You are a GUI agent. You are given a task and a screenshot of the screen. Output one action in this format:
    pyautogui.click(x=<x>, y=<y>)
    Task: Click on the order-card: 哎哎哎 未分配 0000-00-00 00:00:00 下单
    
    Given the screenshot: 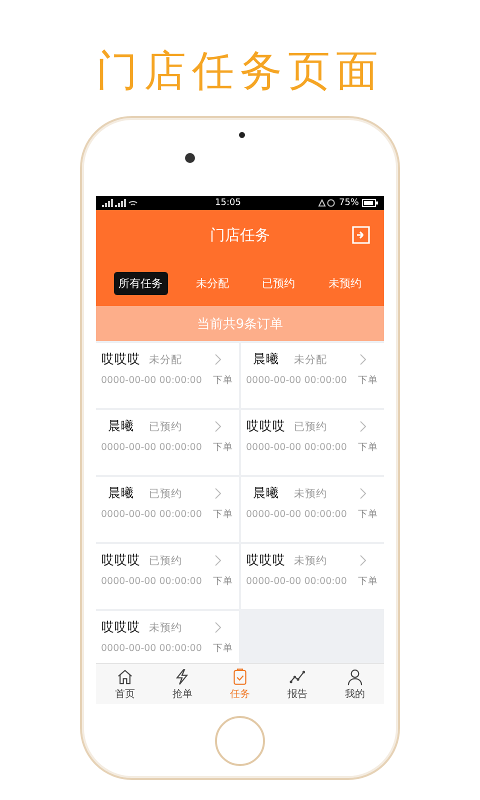 What is the action you would take?
    pyautogui.click(x=167, y=375)
    